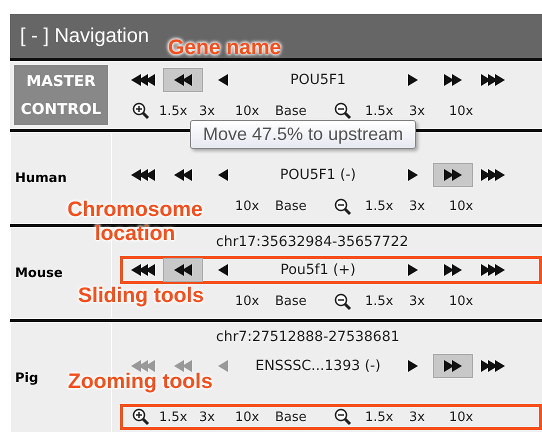 This screenshot has width=542, height=432. I want to click on chromosome-location: chr7:27512888-27538681, so click(308, 336).